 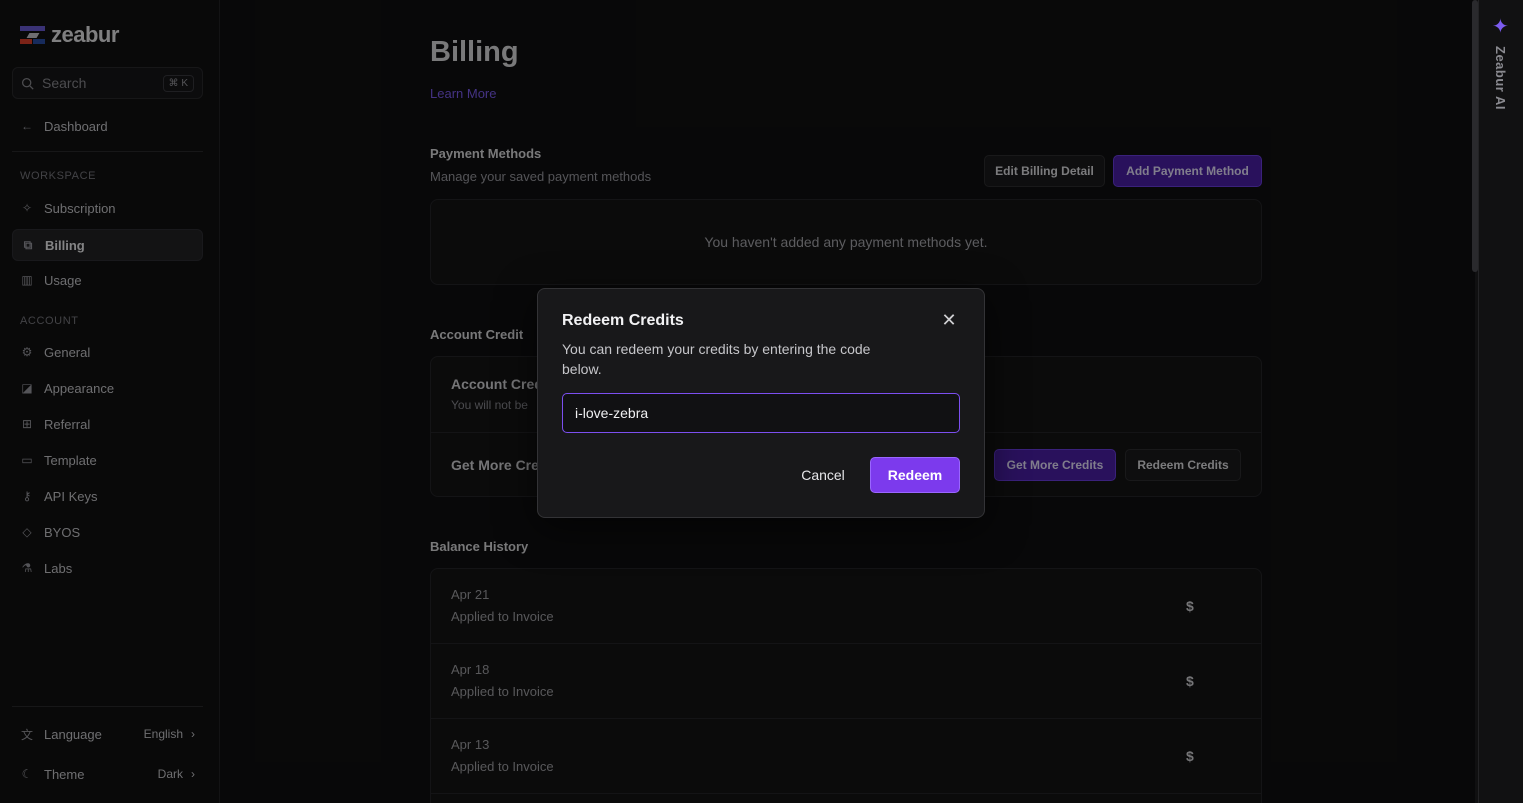 What do you see at coordinates (623, 320) in the screenshot?
I see `dialog-title: Redeem Credits` at bounding box center [623, 320].